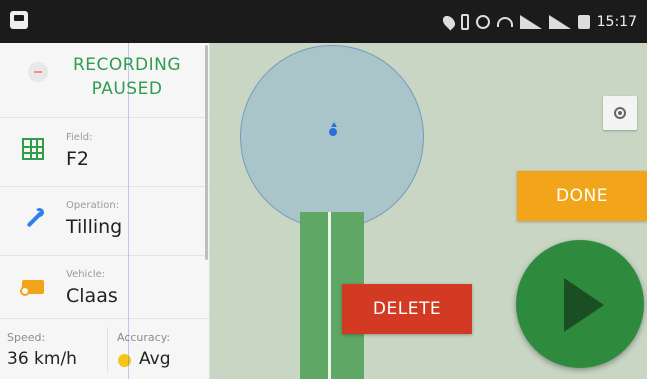 The height and width of the screenshot is (379, 647). What do you see at coordinates (449, 21) in the screenshot?
I see `location-icon` at bounding box center [449, 21].